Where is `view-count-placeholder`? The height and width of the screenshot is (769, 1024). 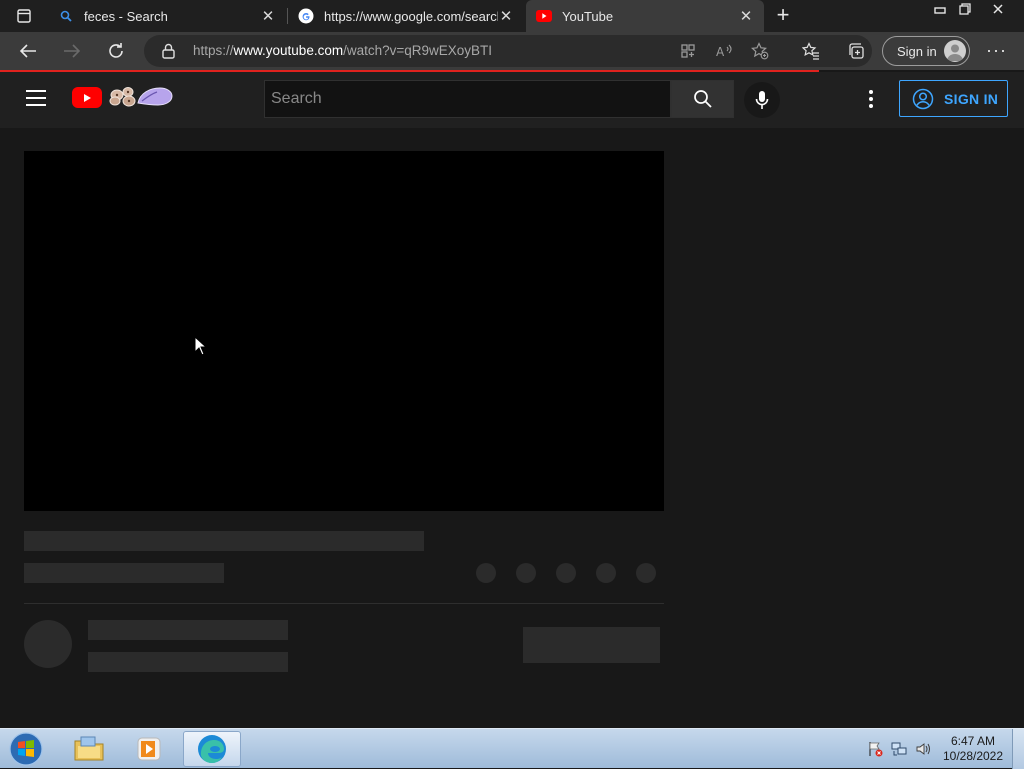
view-count-placeholder is located at coordinates (124, 573).